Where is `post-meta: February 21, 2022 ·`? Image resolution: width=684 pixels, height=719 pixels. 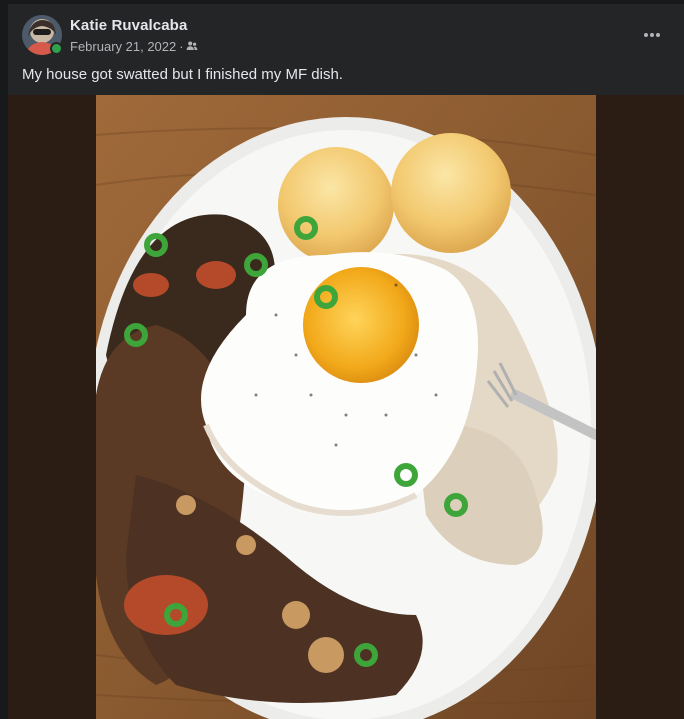
post-meta: February 21, 2022 · is located at coordinates (134, 46).